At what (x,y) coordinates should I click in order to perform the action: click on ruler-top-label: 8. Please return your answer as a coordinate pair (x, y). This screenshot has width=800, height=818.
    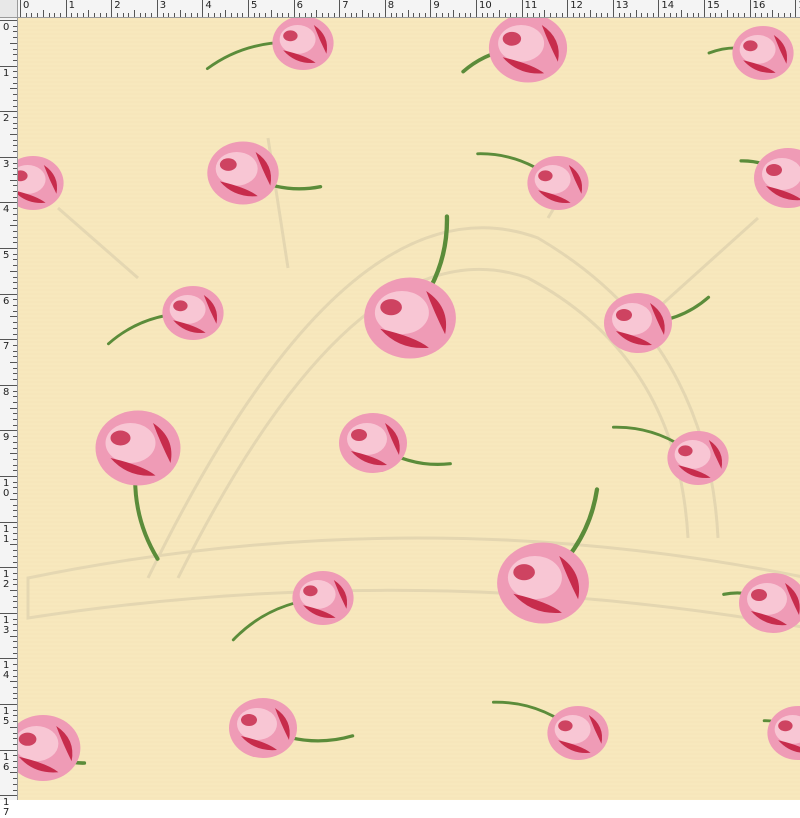
    Looking at the image, I should click on (391, 5).